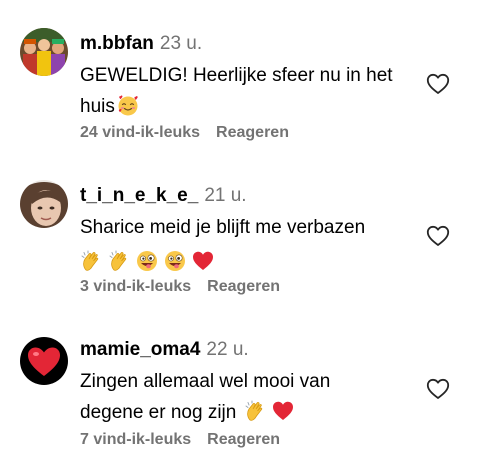 Image resolution: width=480 pixels, height=469 pixels. I want to click on comment-meta: 3 vind-ik-leuks Reageren, so click(180, 287).